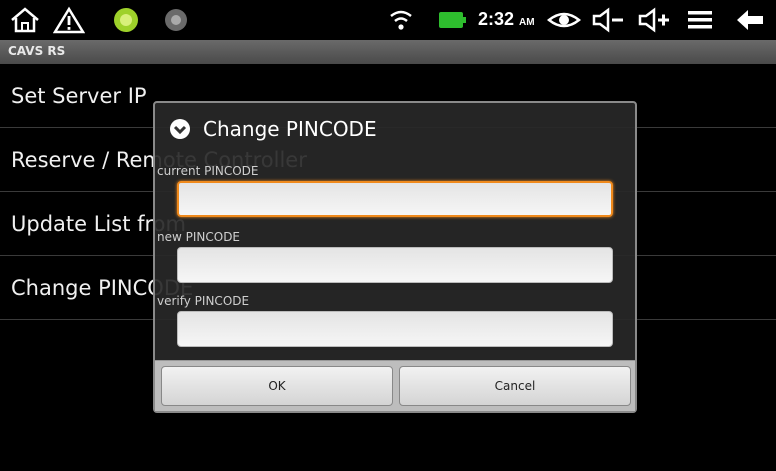  Describe the element at coordinates (654, 20) in the screenshot. I see `volume-up-icon` at that location.